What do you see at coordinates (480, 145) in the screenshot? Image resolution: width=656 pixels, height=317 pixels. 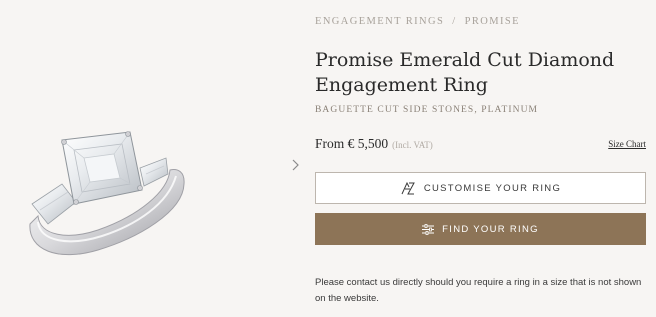 I see `price-row: From € 5,500 (Incl. VAT) Size Chart` at bounding box center [480, 145].